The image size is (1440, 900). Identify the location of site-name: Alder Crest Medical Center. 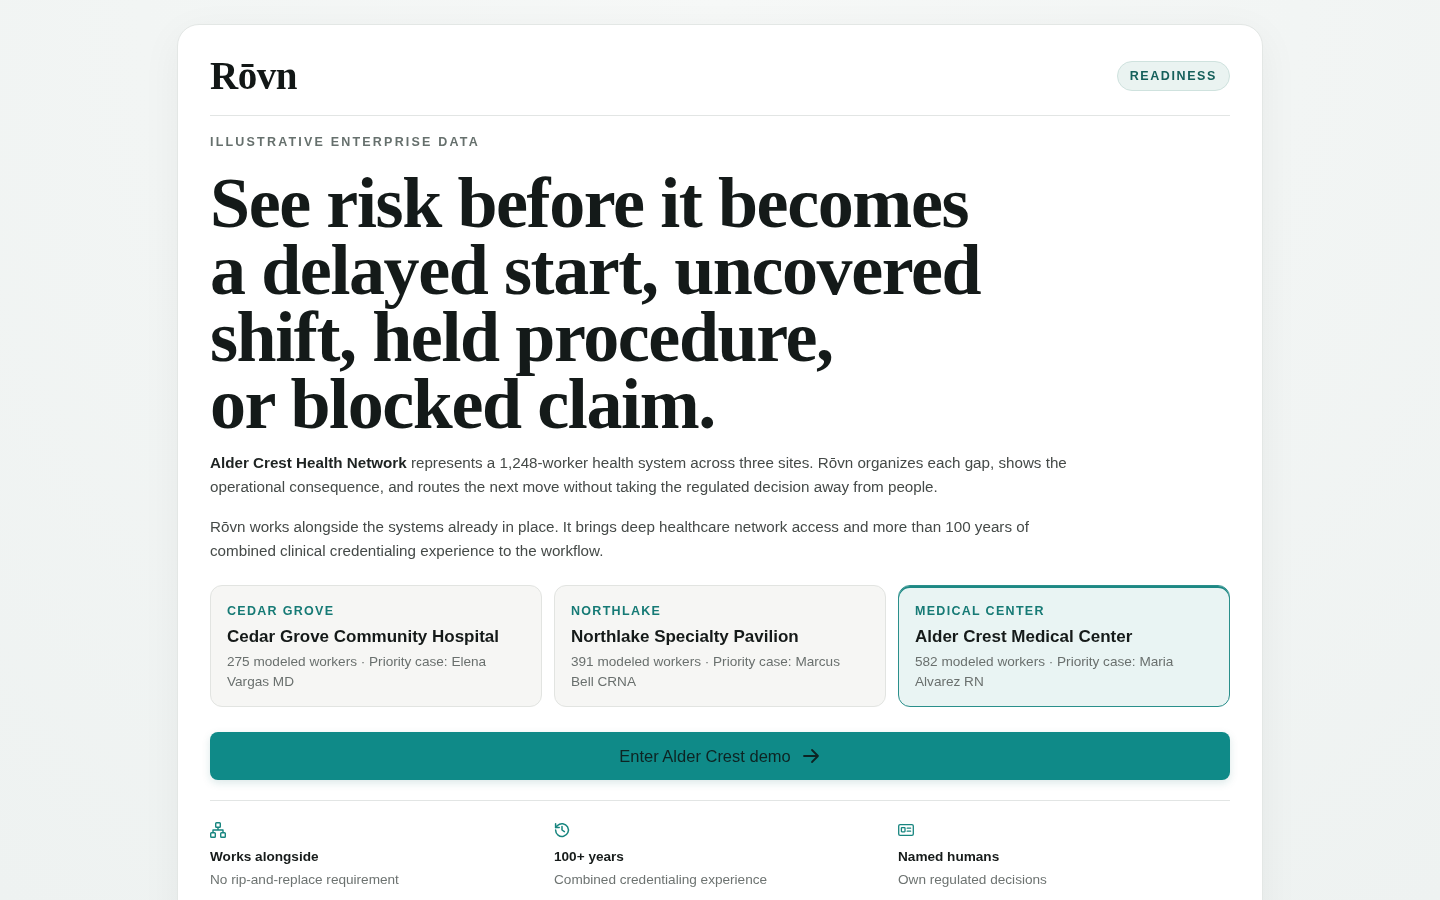
(1024, 637).